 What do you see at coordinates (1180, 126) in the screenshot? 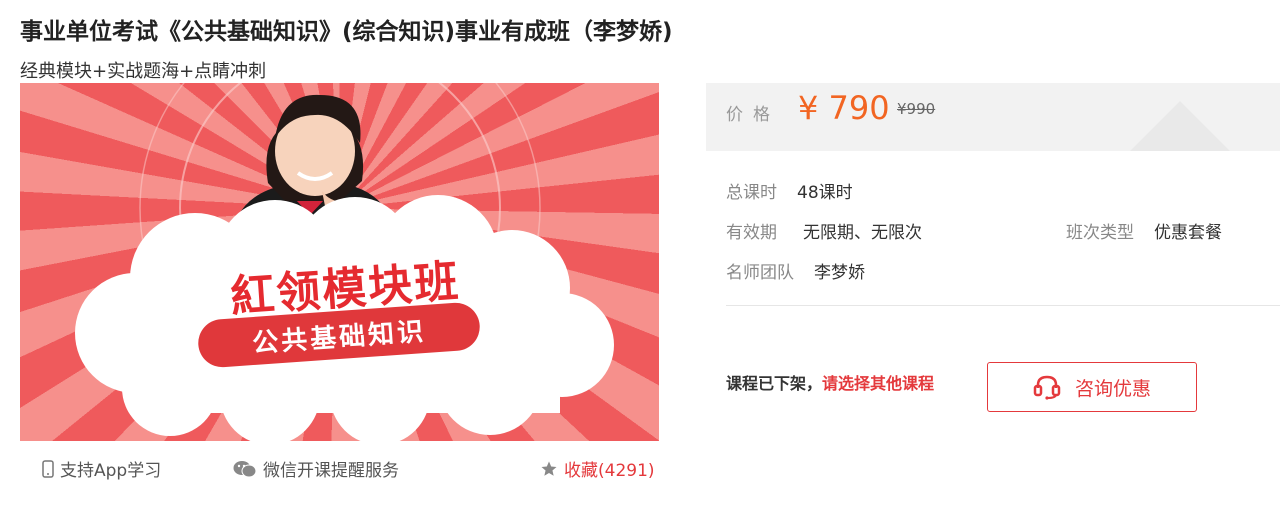
I see `price-decoration` at bounding box center [1180, 126].